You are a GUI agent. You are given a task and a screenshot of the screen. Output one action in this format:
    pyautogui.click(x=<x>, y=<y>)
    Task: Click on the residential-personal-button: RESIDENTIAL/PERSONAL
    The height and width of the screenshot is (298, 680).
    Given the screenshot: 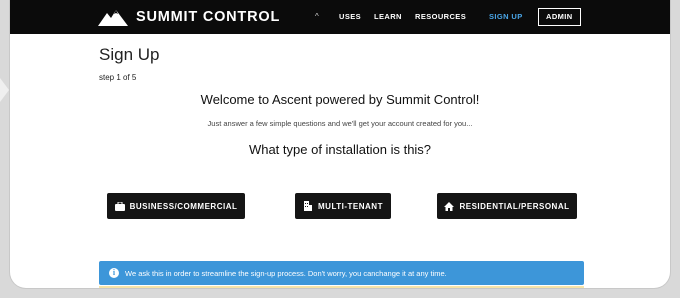 What is the action you would take?
    pyautogui.click(x=507, y=206)
    